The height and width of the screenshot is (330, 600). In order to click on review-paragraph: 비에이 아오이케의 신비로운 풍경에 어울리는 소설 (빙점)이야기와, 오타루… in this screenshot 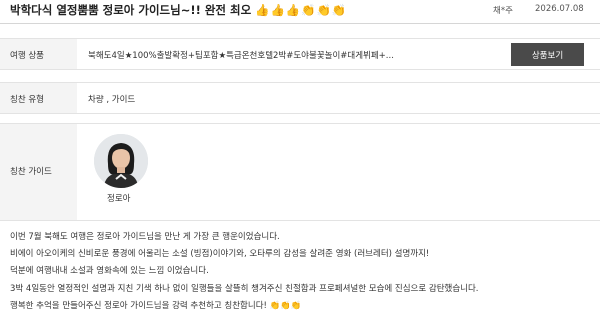, I will do `click(220, 254)`.